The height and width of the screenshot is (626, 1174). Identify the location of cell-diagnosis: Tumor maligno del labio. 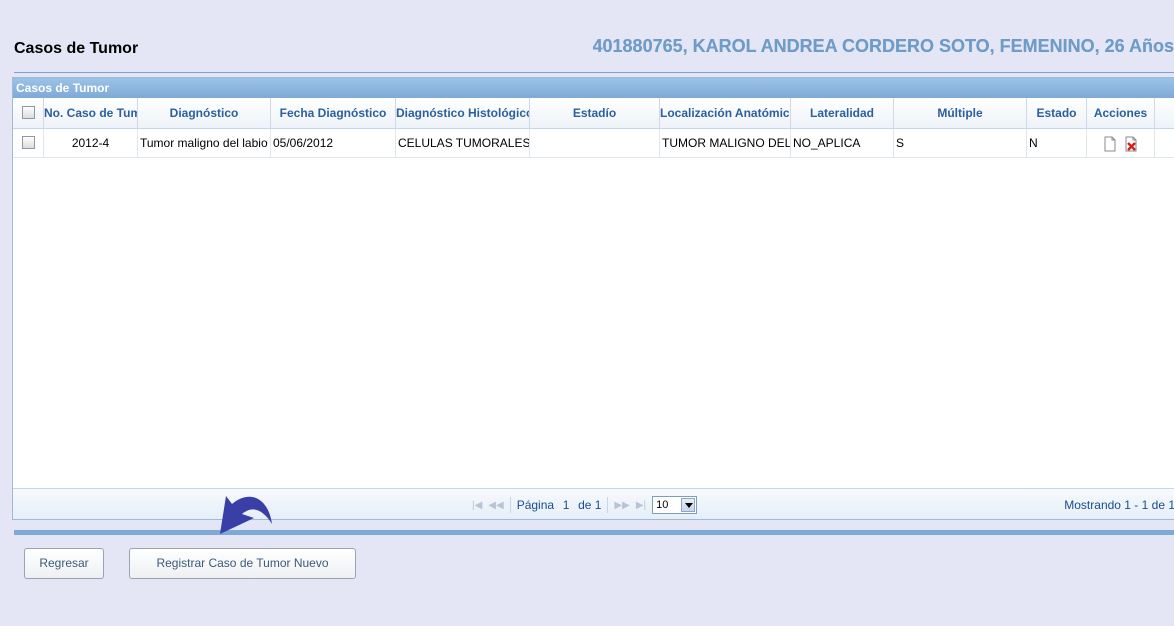
(204, 143).